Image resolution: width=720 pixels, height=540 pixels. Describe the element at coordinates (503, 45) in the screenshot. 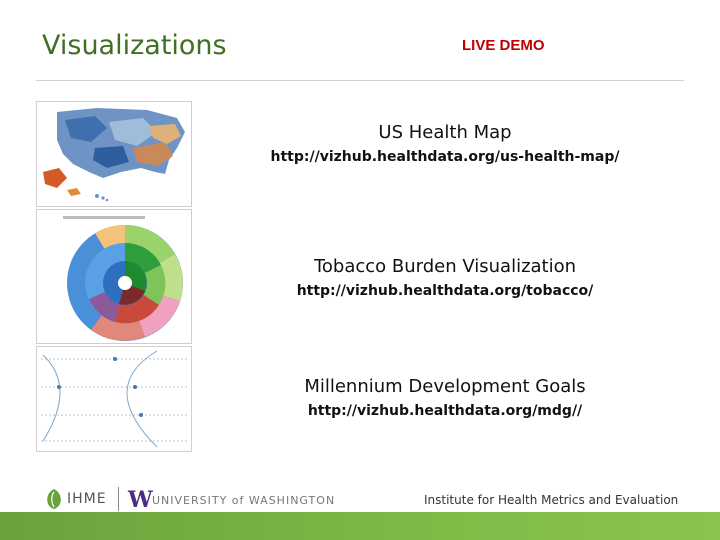

I see `live-demo-label: LIVE DEMO` at that location.